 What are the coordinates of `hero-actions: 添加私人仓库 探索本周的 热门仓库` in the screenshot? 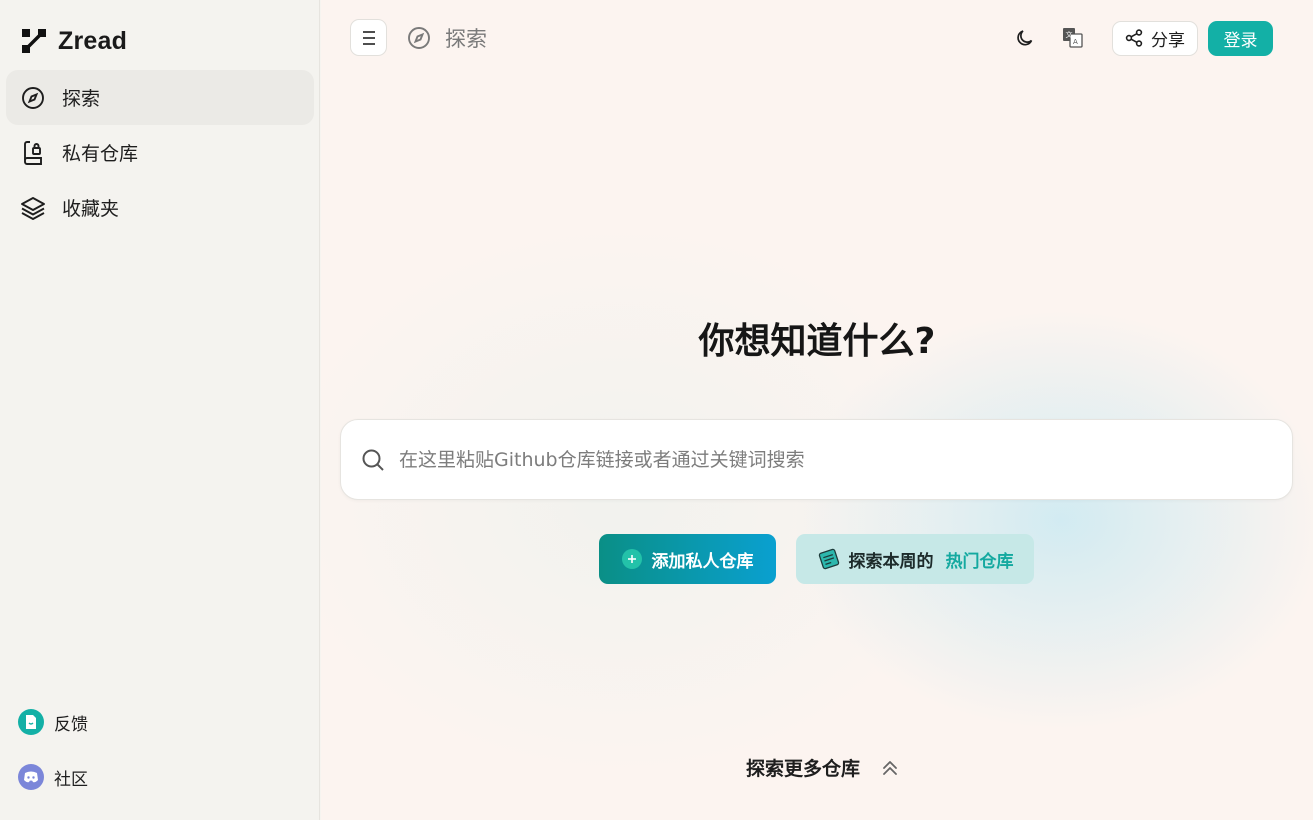 It's located at (816, 559).